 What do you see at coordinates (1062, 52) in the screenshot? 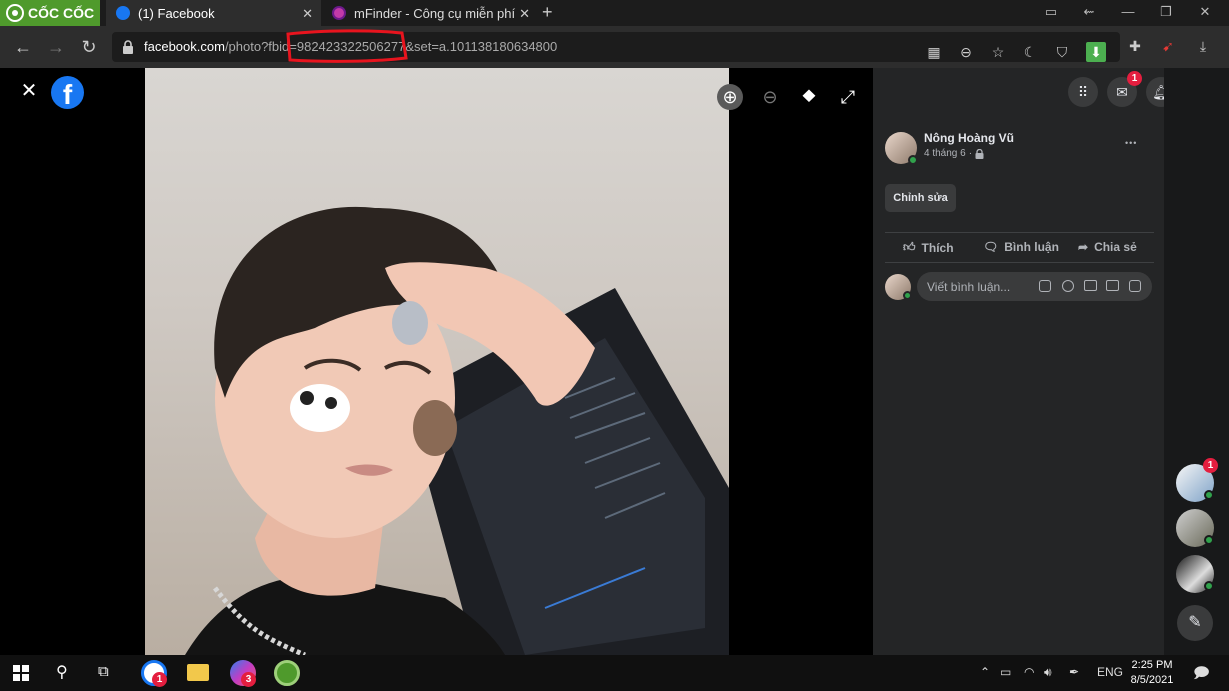
I see `shield-icon: ⛉` at bounding box center [1062, 52].